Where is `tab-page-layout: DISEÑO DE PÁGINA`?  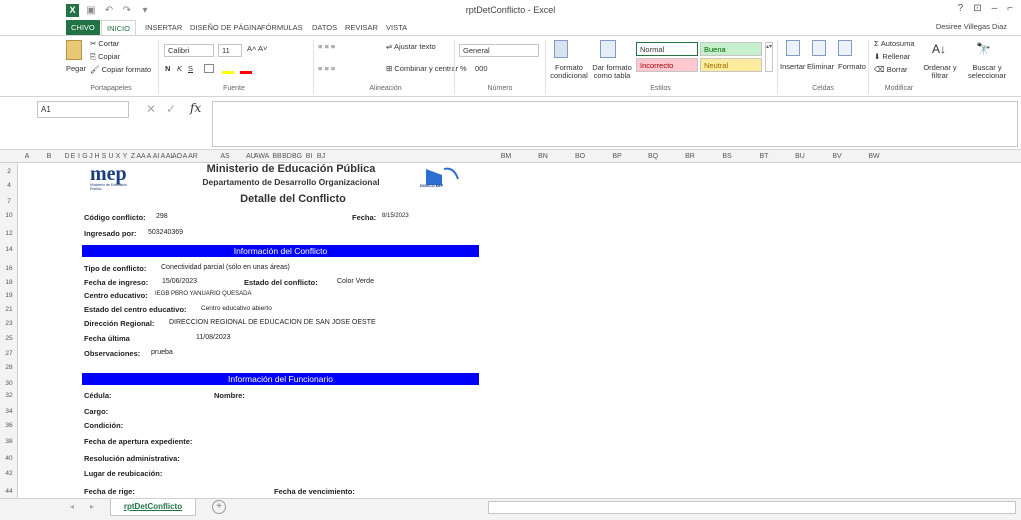 tab-page-layout: DISEÑO DE PÁGINA is located at coordinates (226, 27).